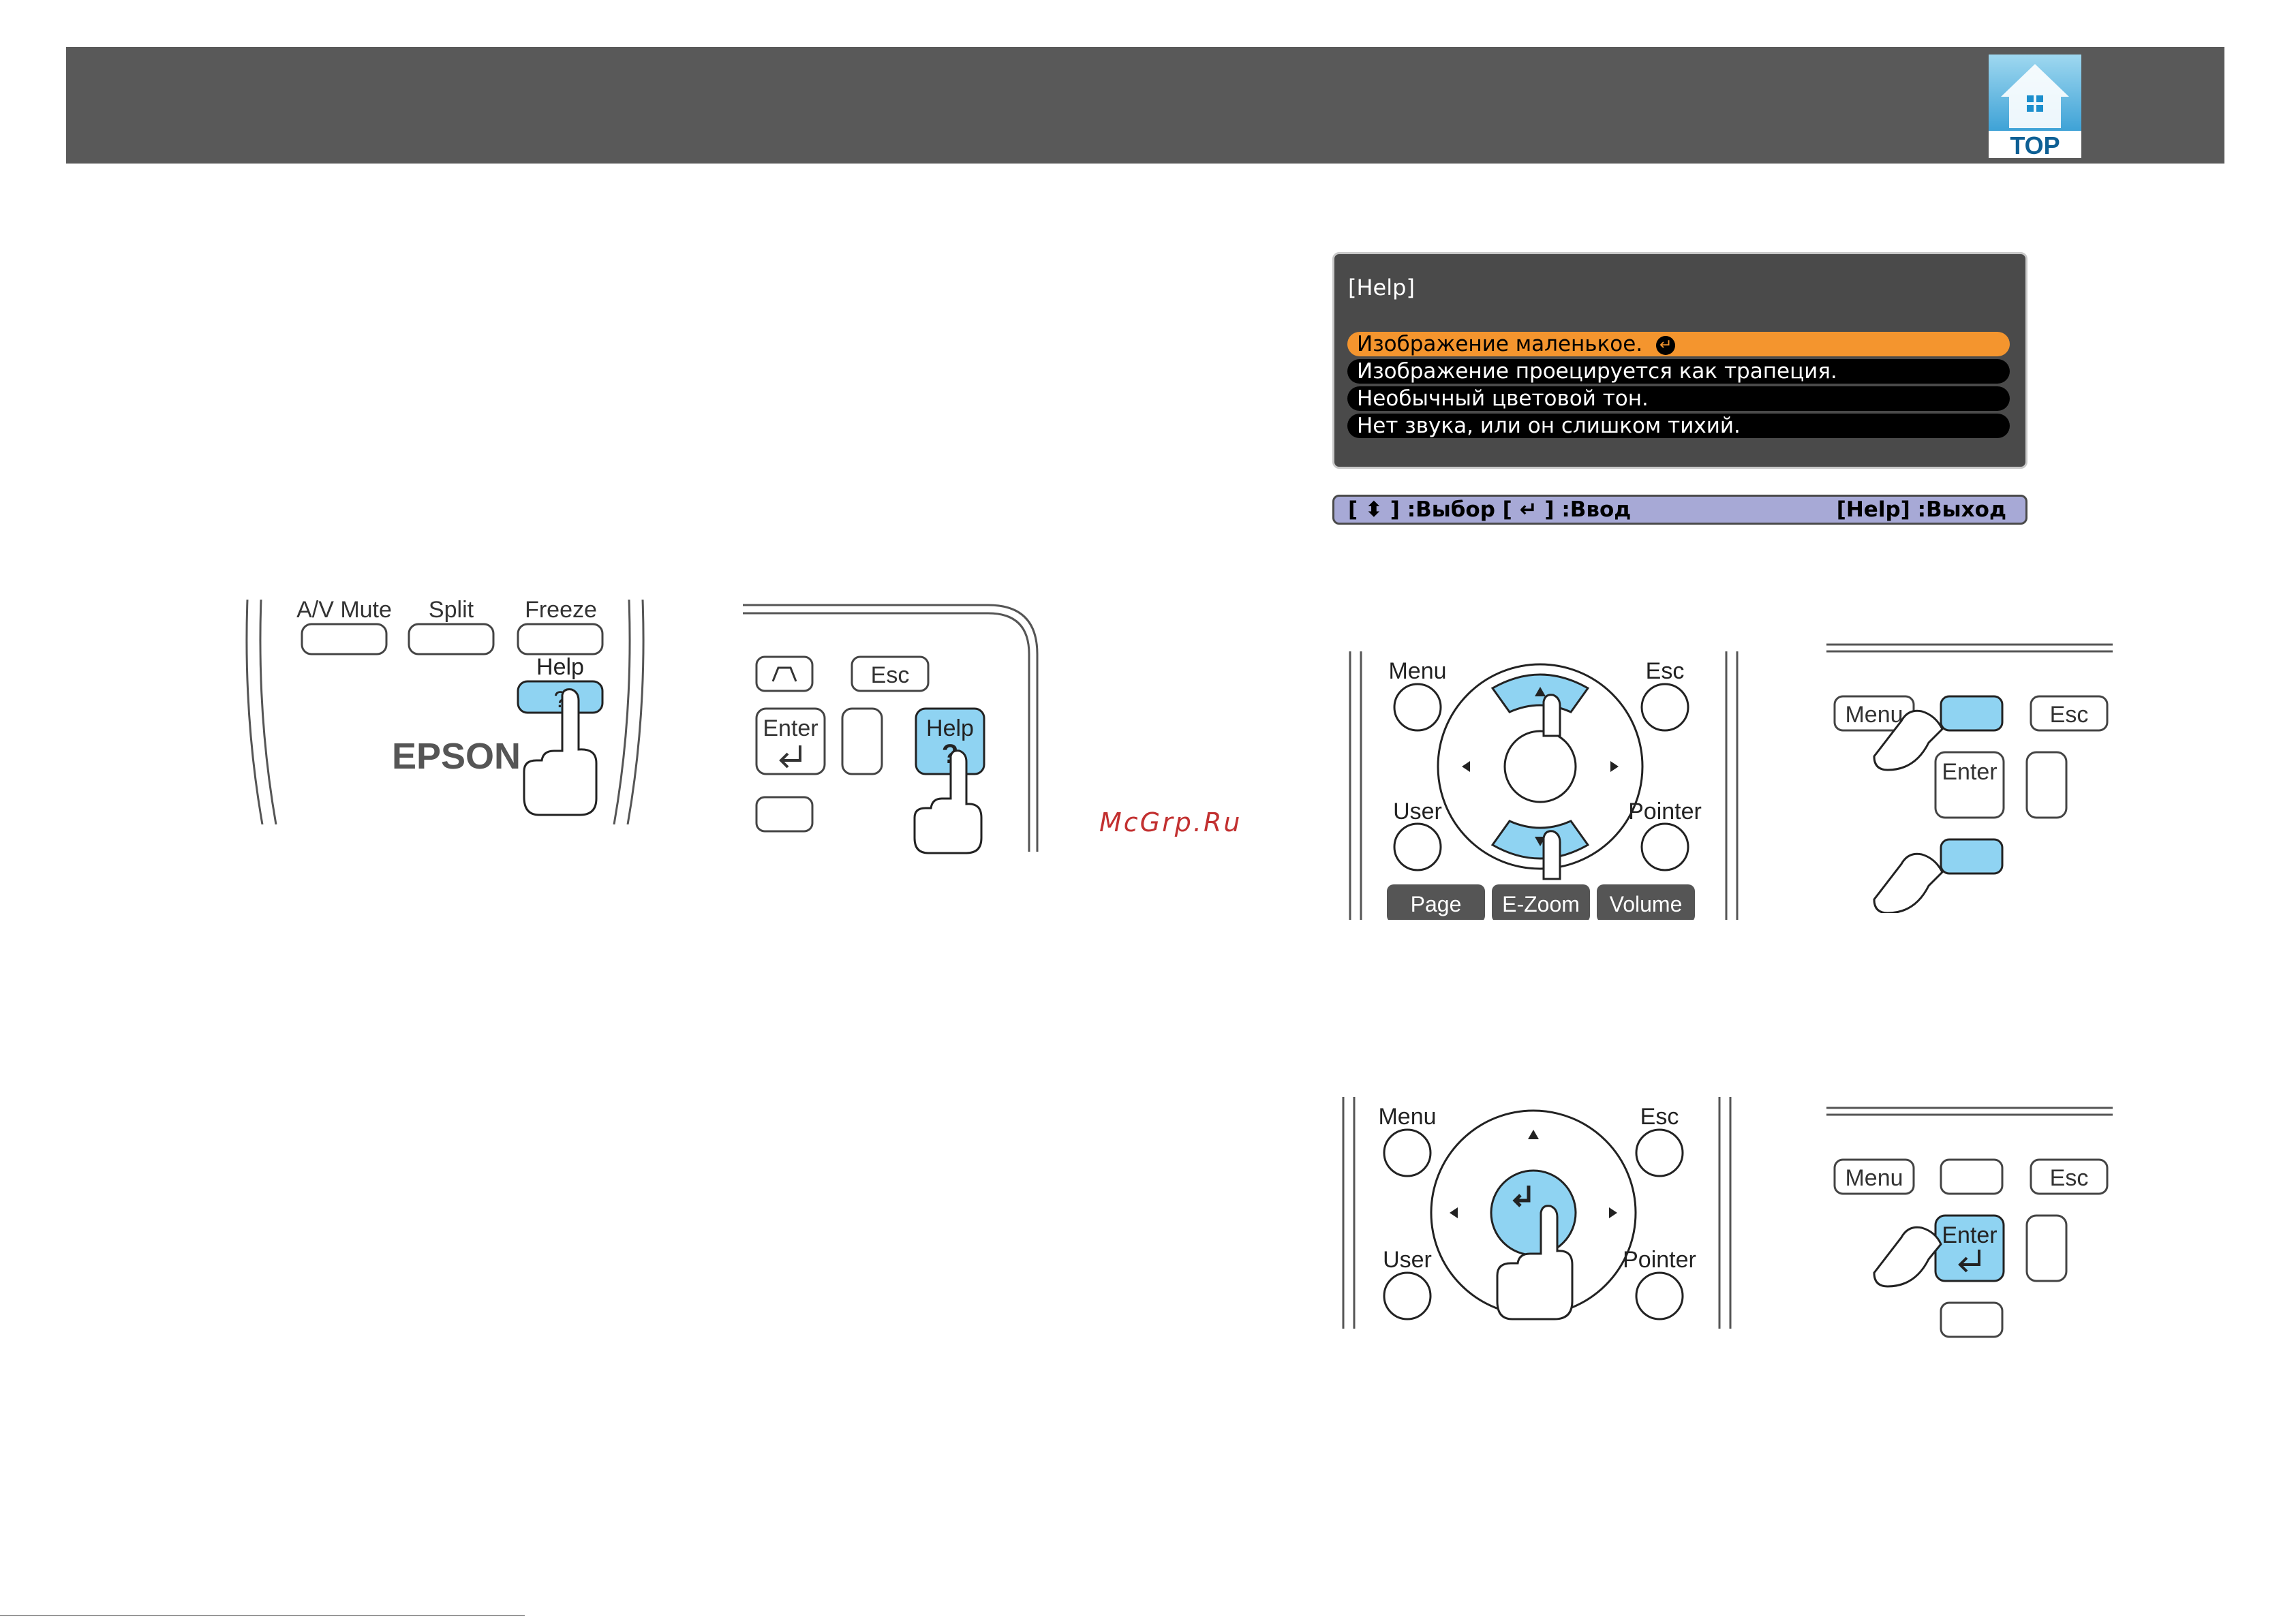  What do you see at coordinates (560, 639) in the screenshot?
I see `freeze-button` at bounding box center [560, 639].